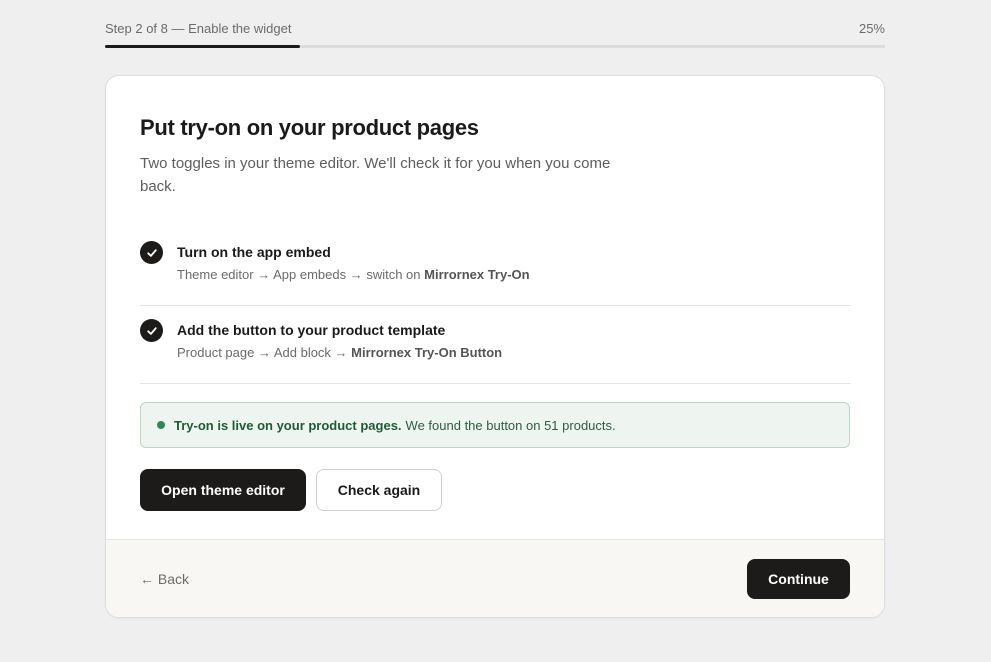 This screenshot has width=991, height=662. What do you see at coordinates (311, 330) in the screenshot?
I see `checklist-item-title: Add the button to your product template` at bounding box center [311, 330].